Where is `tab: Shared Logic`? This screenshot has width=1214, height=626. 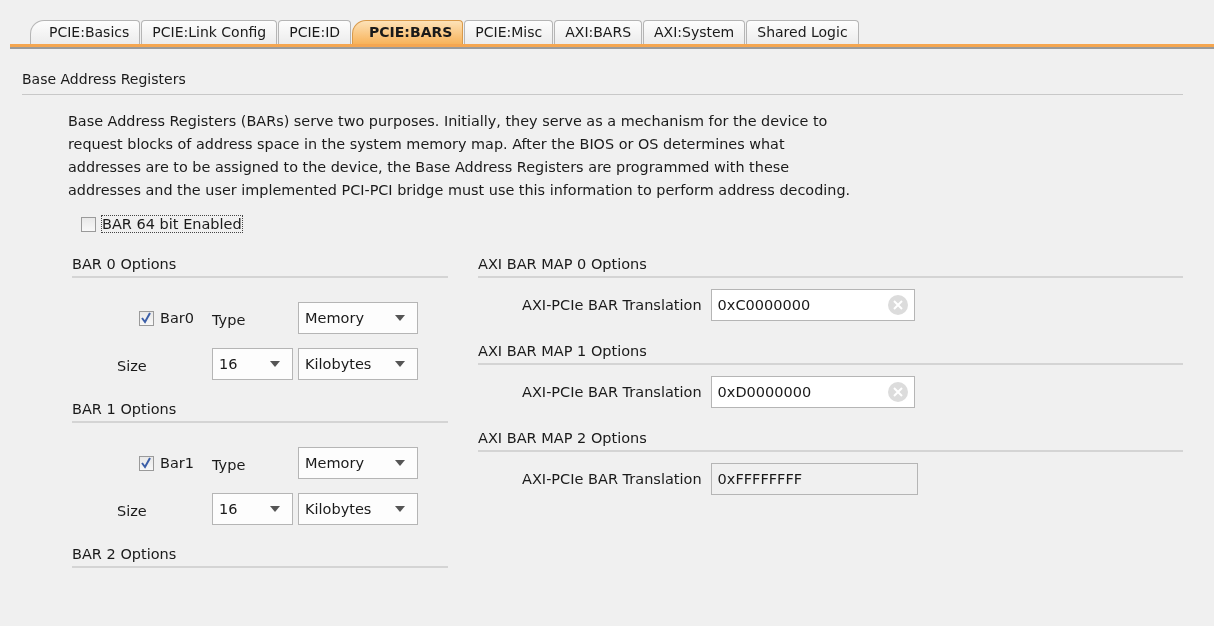
tab: Shared Logic is located at coordinates (802, 32).